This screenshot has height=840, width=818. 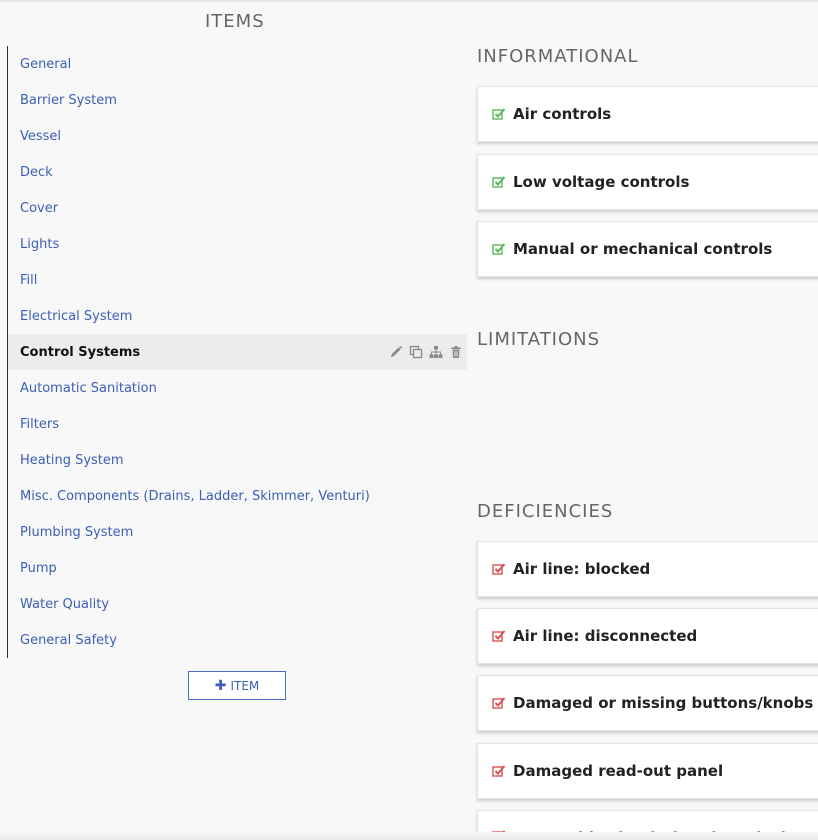 What do you see at coordinates (77, 532) in the screenshot?
I see `item-label: Plumbing System` at bounding box center [77, 532].